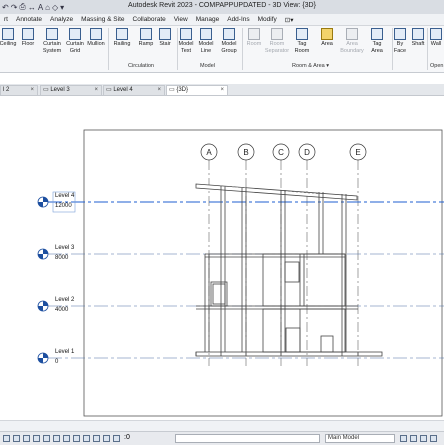 Image resolution: width=444 pixels, height=445 pixels. Describe the element at coordinates (181, 19) in the screenshot. I see `menu-tab-5: View` at that location.